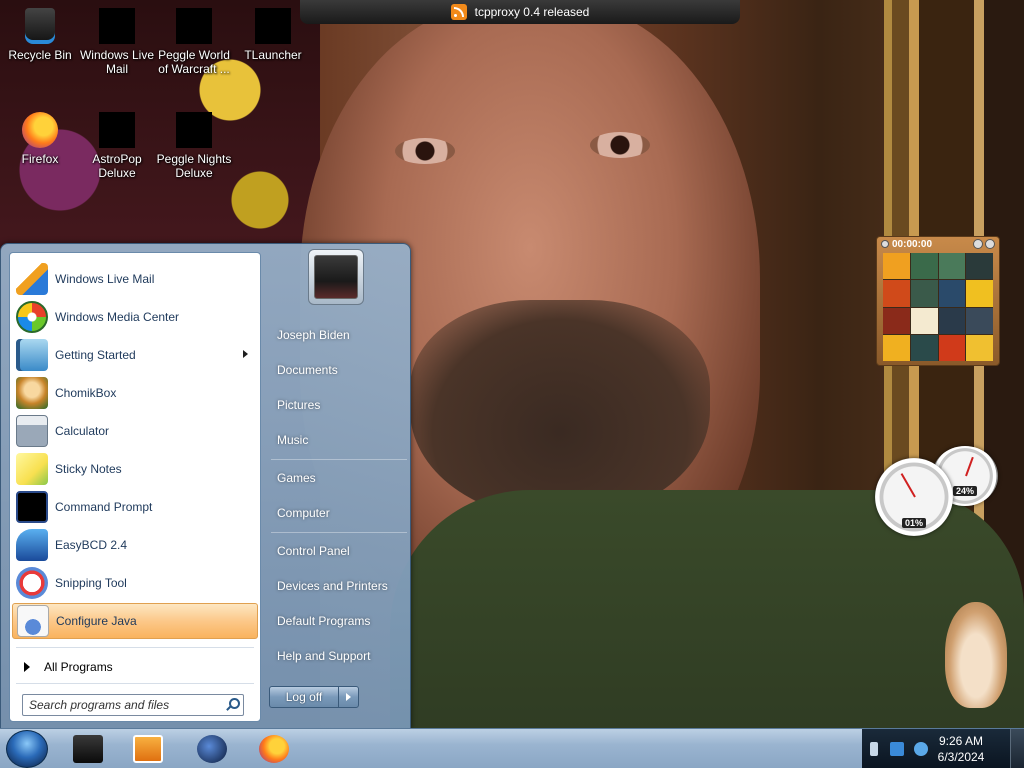 This screenshot has width=1024, height=768. I want to click on expand-arrow-icon, so click(27, 667).